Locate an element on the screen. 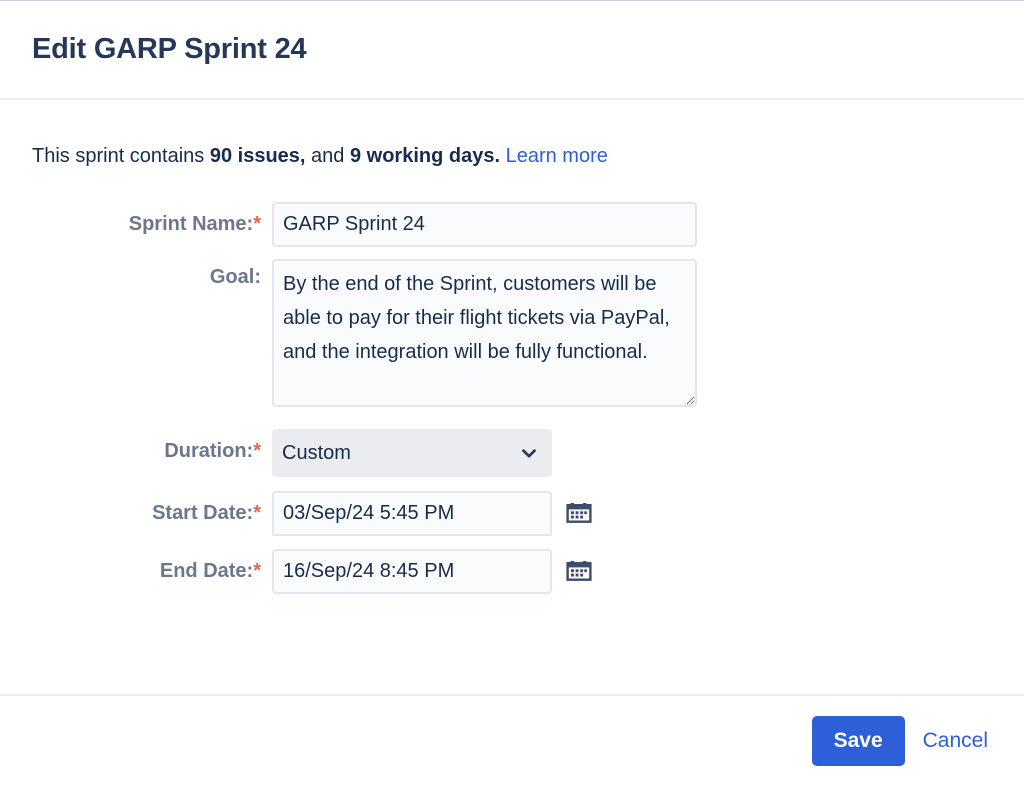  duration-select-wrapper: Custom is located at coordinates (412, 453).